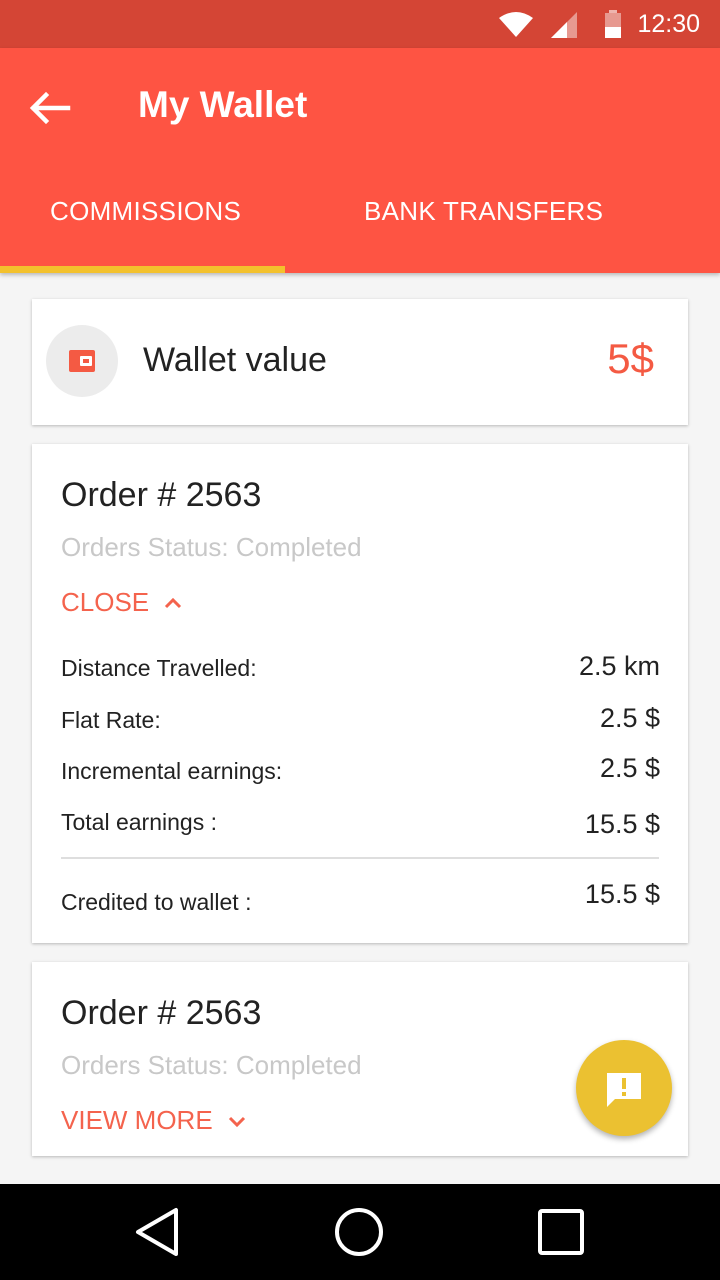 This screenshot has width=720, height=1280. Describe the element at coordinates (516, 24) in the screenshot. I see `wifi-icon` at that location.